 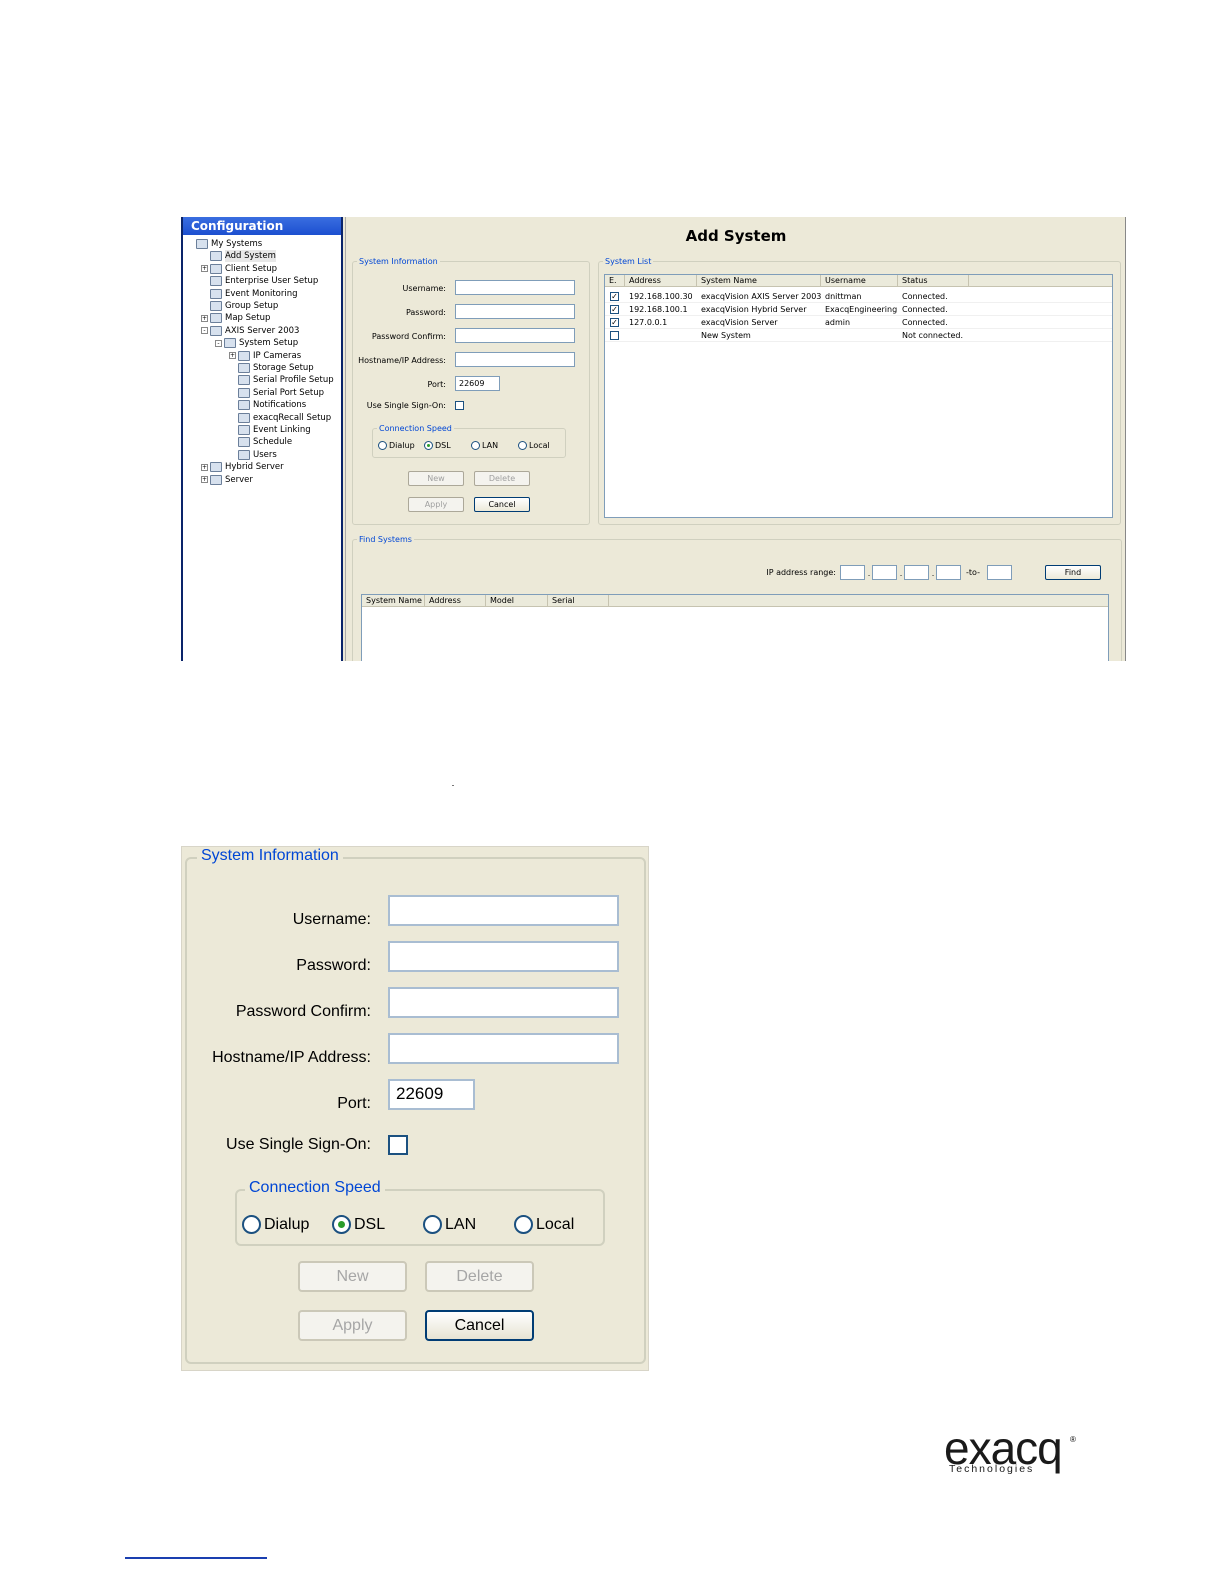 What do you see at coordinates (402, 360) in the screenshot?
I see `hostname-label: Hostname/IP Address:` at bounding box center [402, 360].